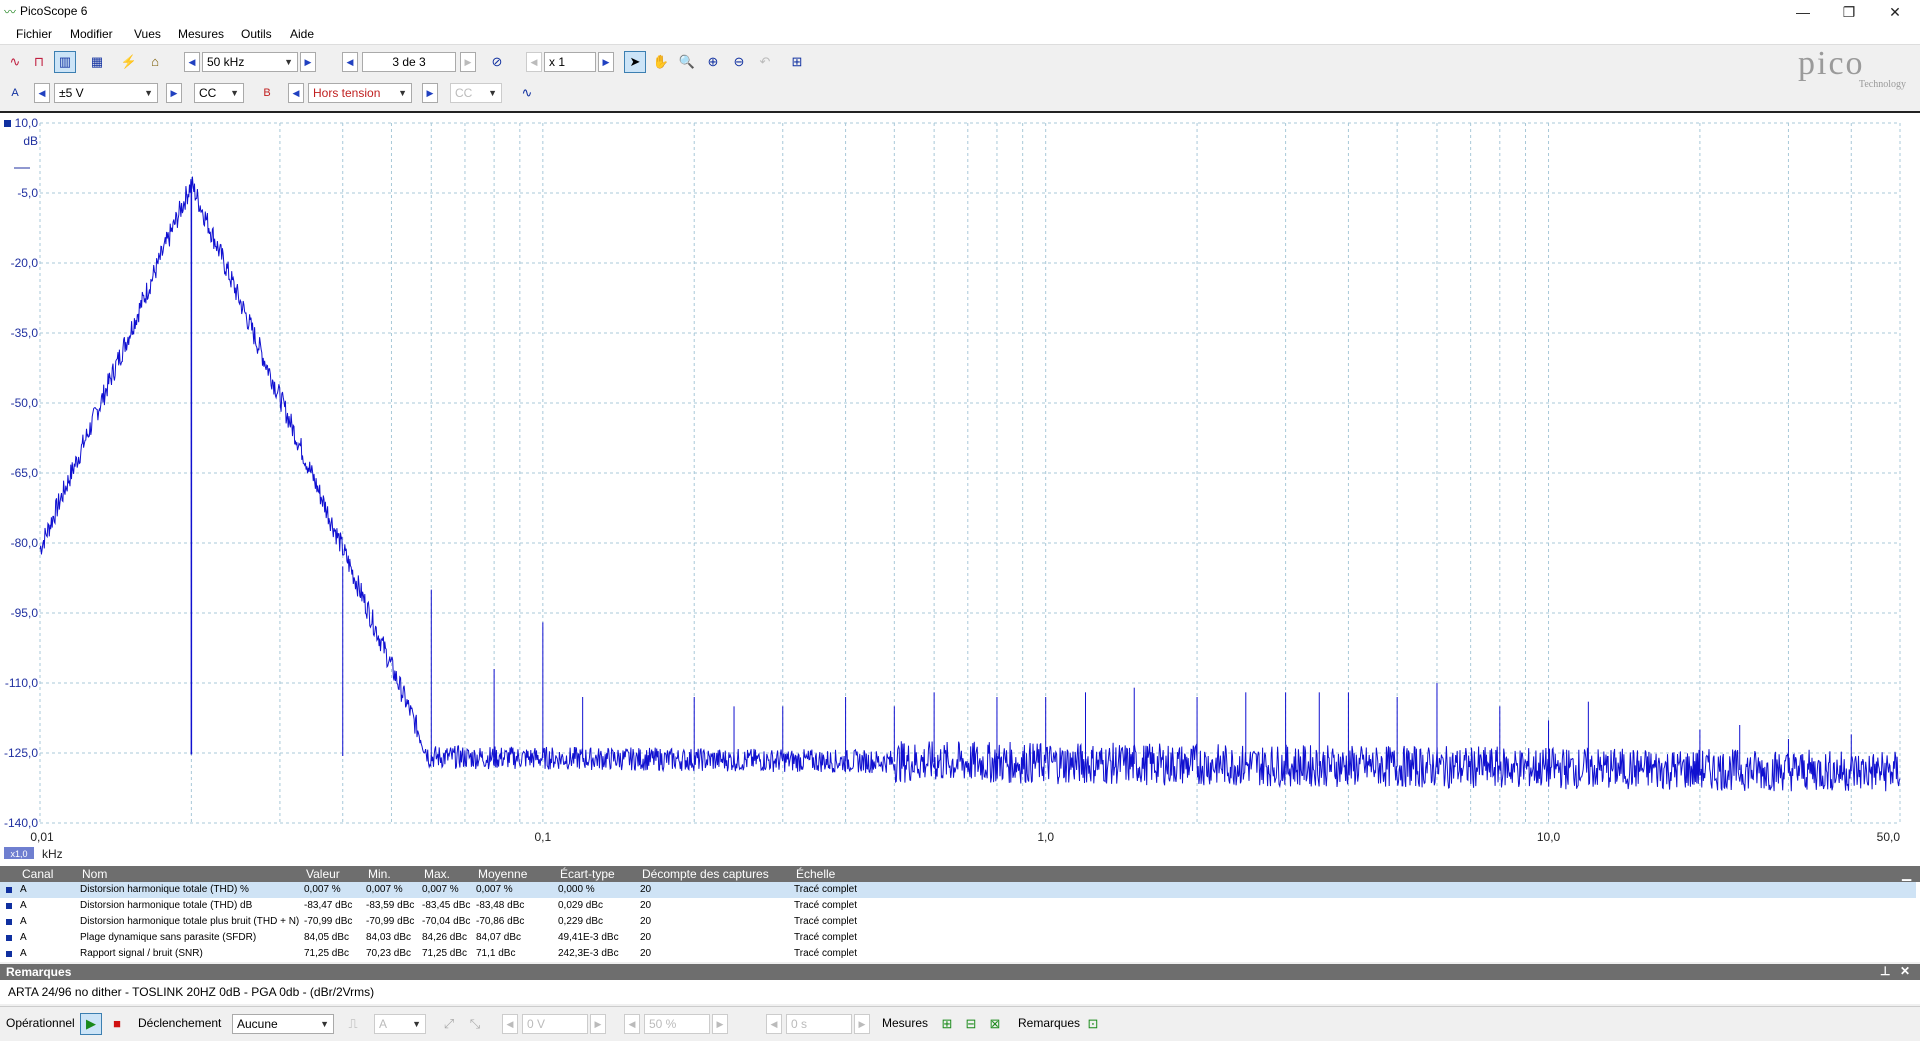  I want to click on collapse-panel-icon: ▁, so click(1906, 874).